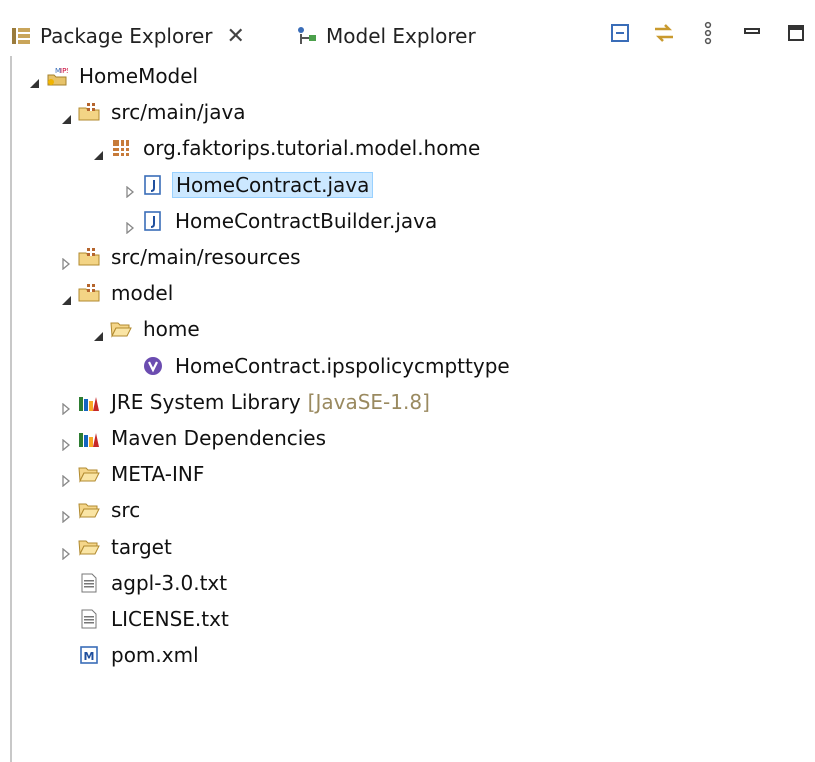  I want to click on tree-item-label: home, so click(171, 329).